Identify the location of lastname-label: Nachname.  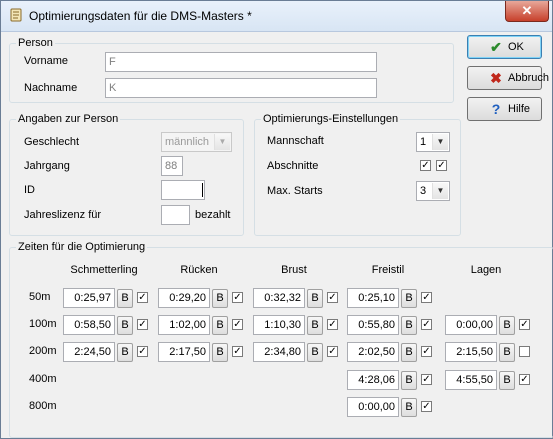
(51, 88).